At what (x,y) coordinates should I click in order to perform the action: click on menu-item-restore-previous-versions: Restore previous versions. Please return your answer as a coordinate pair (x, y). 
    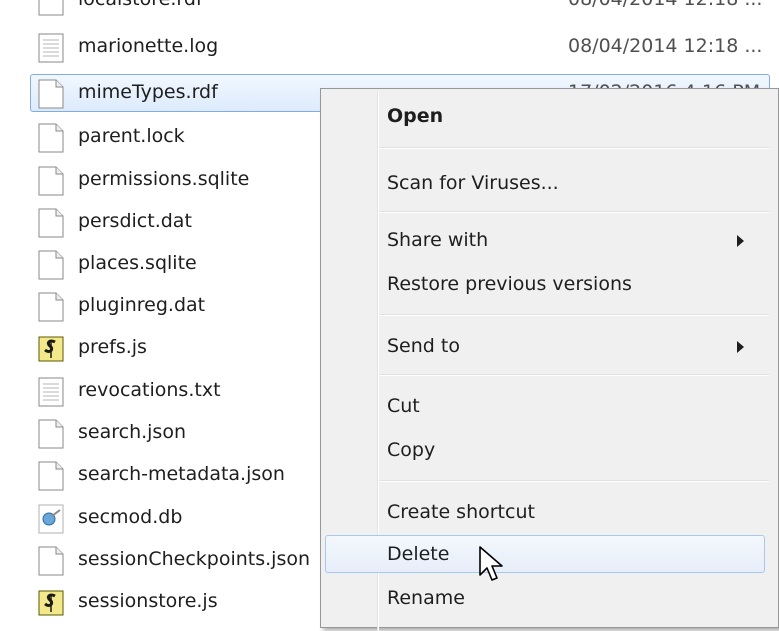
    Looking at the image, I should click on (550, 285).